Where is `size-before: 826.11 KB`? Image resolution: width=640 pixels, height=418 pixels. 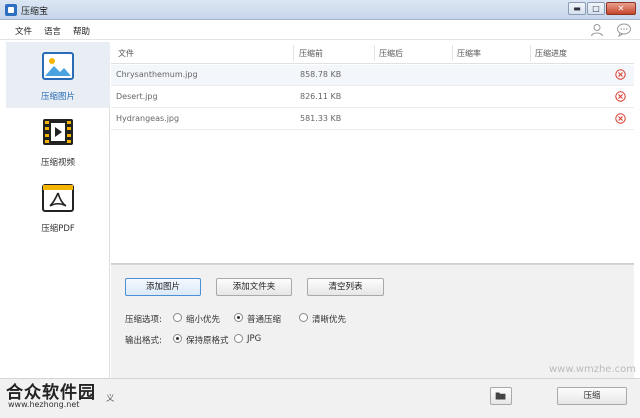 size-before: 826.11 KB is located at coordinates (321, 96).